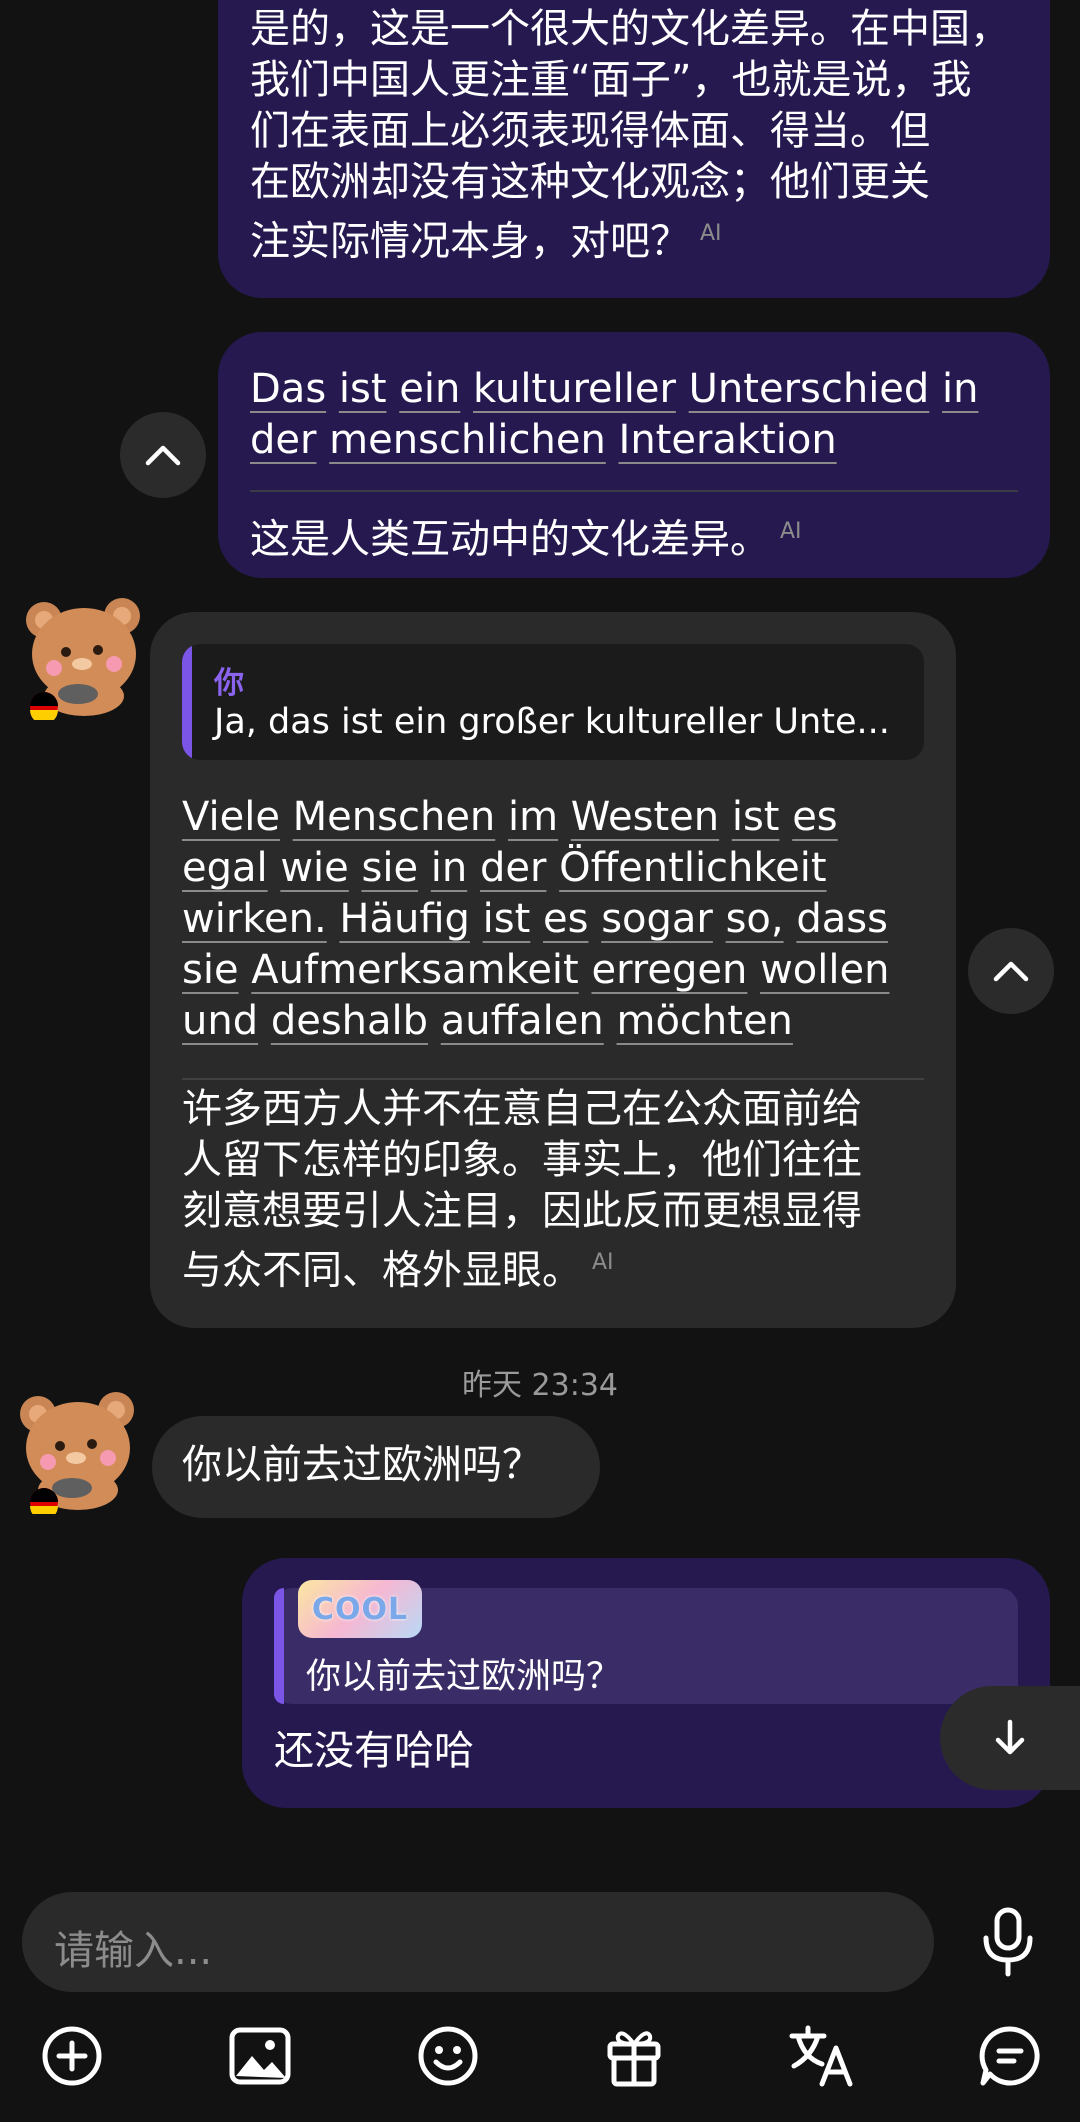  What do you see at coordinates (611, 80) in the screenshot?
I see `message-line: 我们中国人更注重“面子”，也就是说，我` at bounding box center [611, 80].